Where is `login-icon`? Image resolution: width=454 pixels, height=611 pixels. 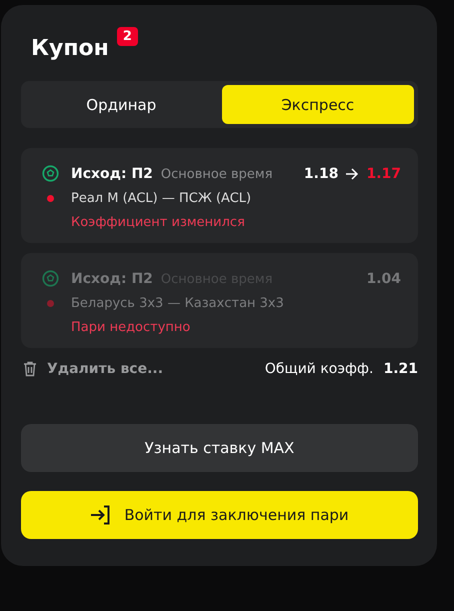
login-icon is located at coordinates (101, 515).